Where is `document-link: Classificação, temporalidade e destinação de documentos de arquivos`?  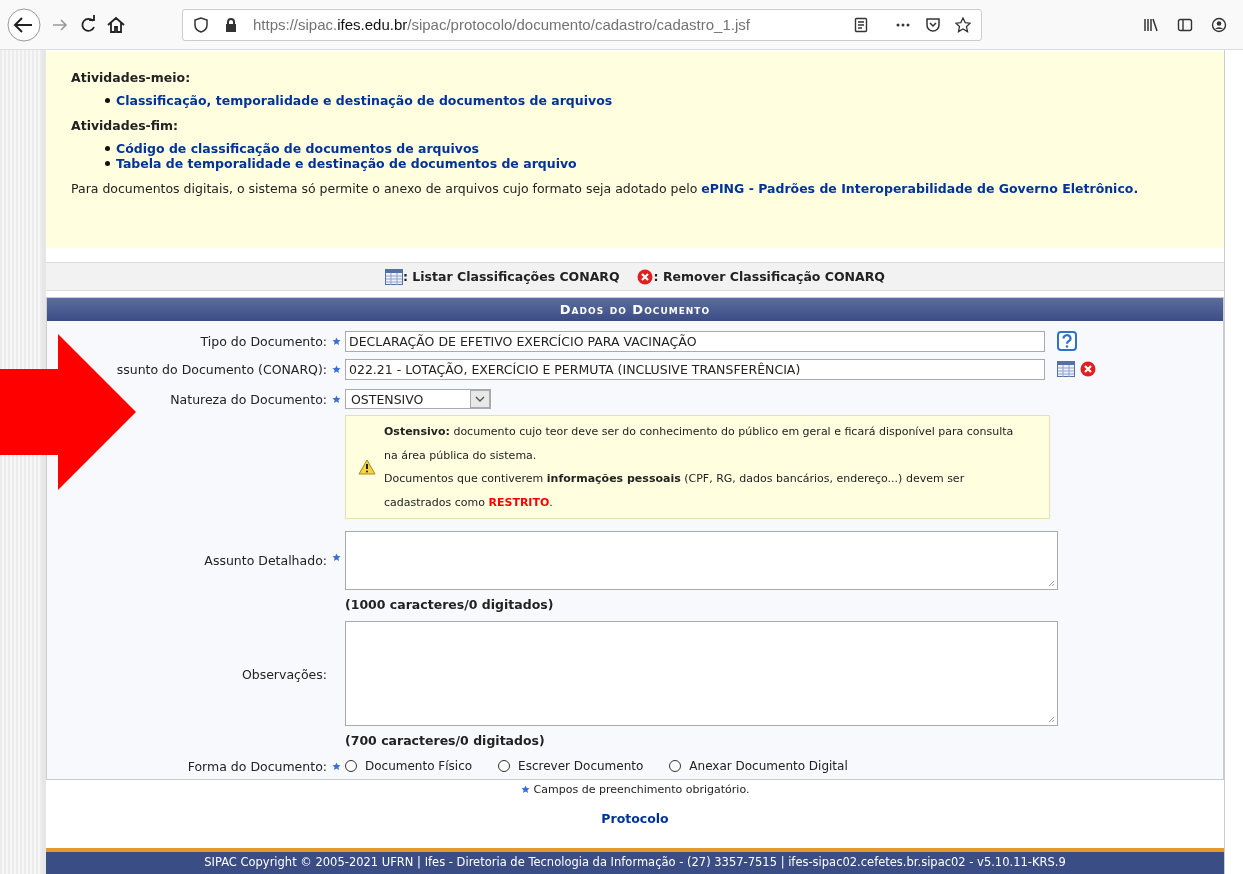
document-link: Classificação, temporalidade e destinação de documentos de arquivos is located at coordinates (364, 100).